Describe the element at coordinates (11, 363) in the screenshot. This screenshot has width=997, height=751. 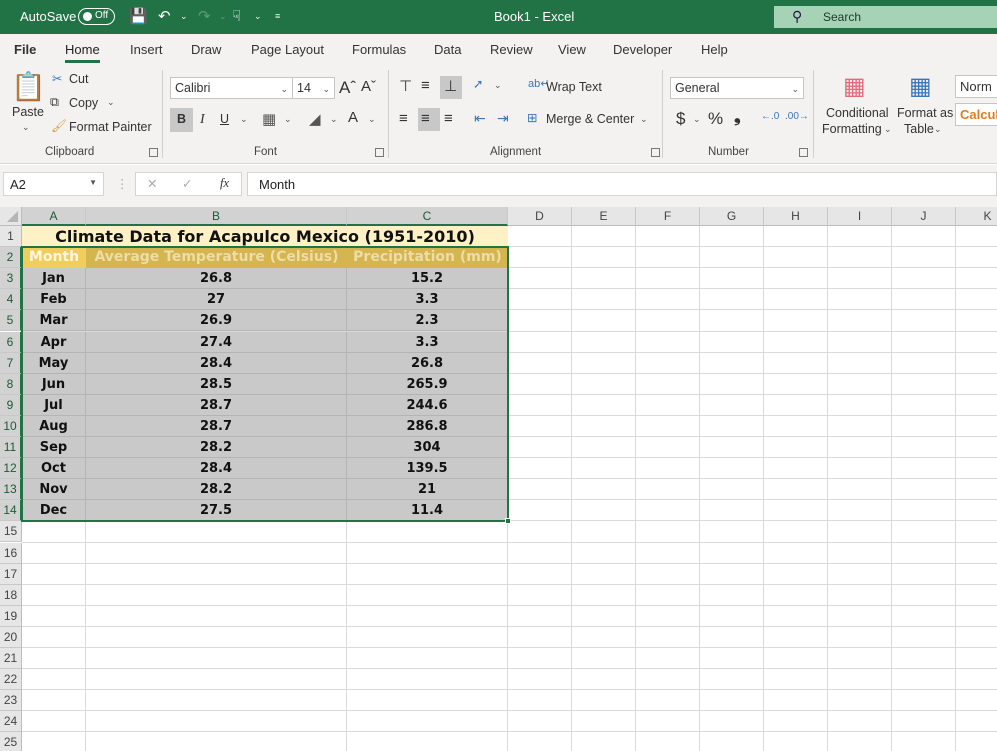
I see `row-header-7: 7` at that location.